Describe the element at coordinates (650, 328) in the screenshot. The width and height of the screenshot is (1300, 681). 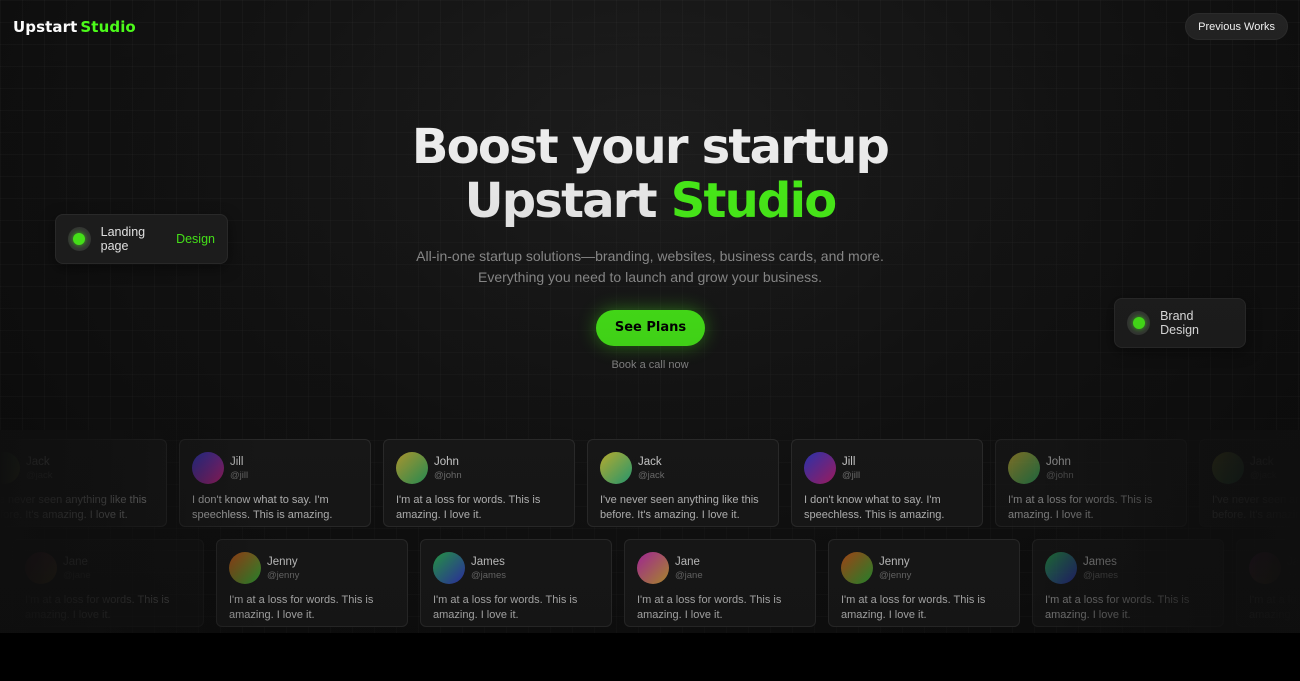
I see `see-plans-button: See Plans` at that location.